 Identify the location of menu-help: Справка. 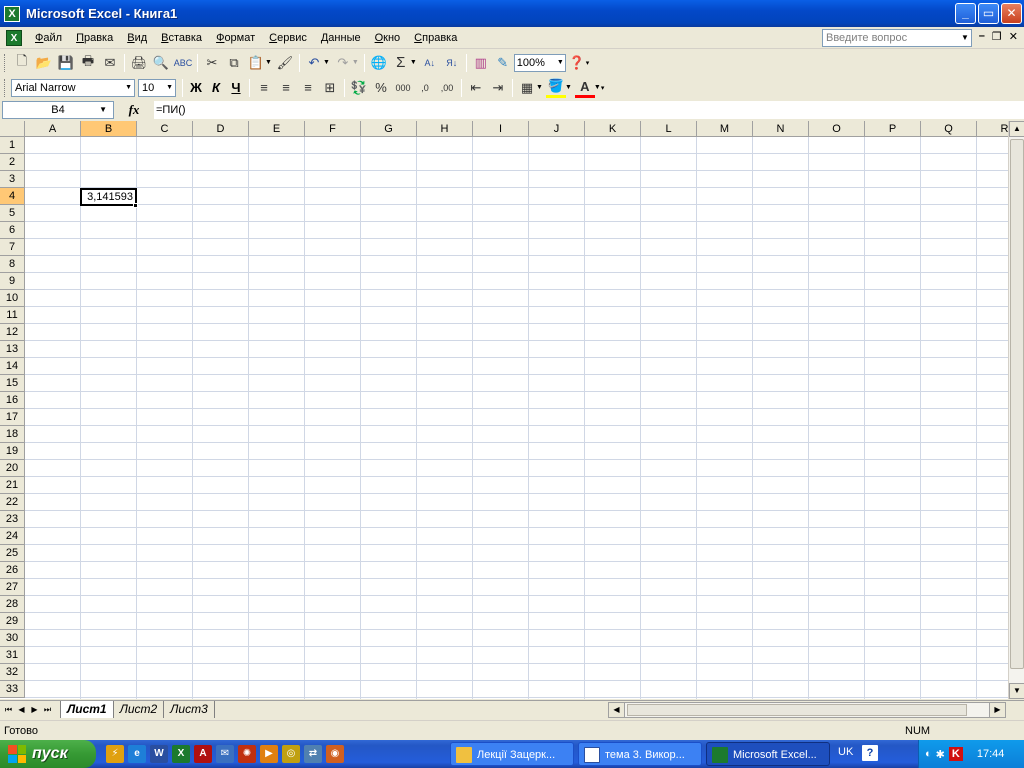
(435, 38).